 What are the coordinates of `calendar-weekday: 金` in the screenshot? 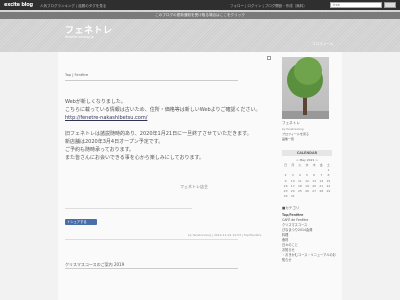 It's located at (321, 165).